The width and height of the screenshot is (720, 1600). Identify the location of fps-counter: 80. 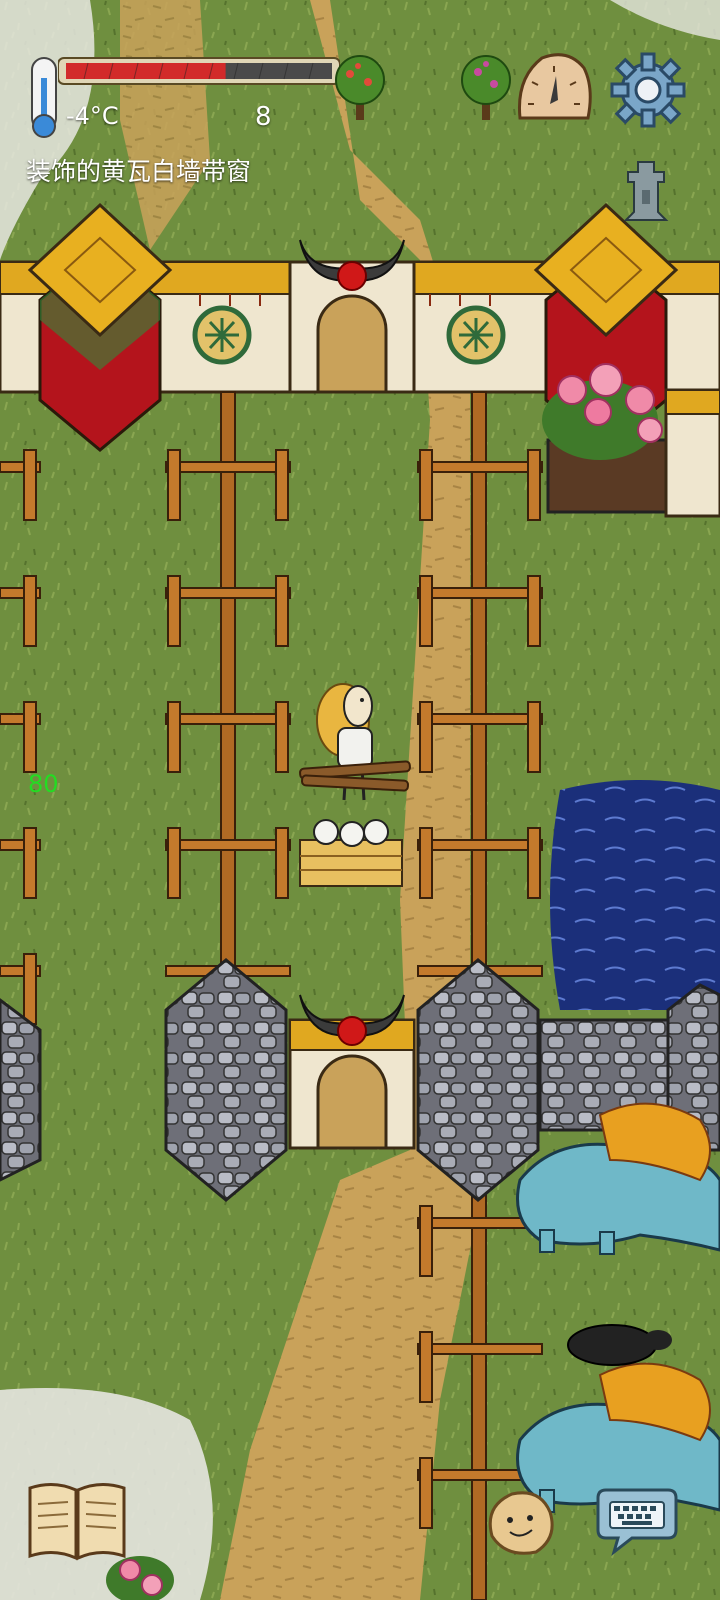
(43, 784).